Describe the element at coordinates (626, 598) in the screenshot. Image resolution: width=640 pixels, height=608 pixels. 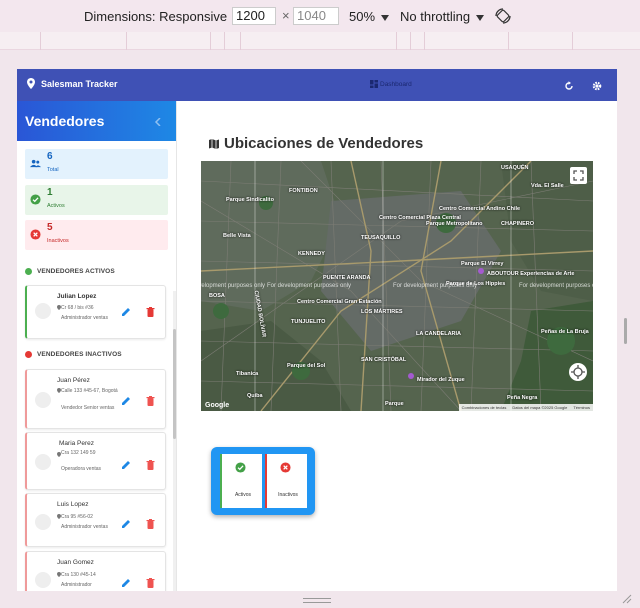
I see `resize-corner-icon` at that location.